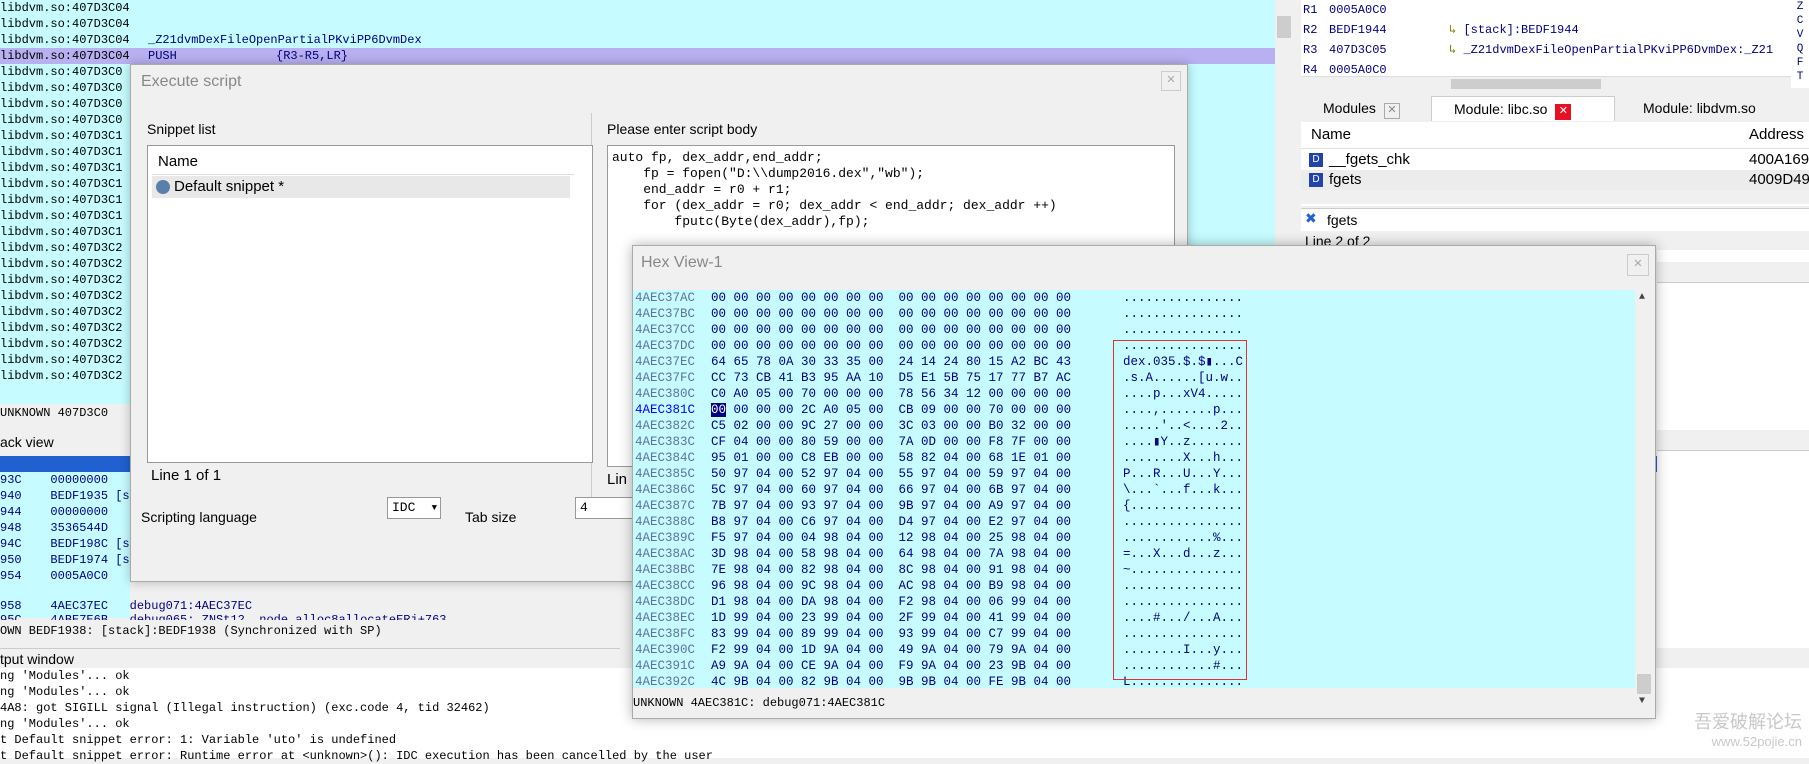 The image size is (1809, 764). What do you see at coordinates (1523, 108) in the screenshot?
I see `tab-module-libc: Module: libc.so ✕` at bounding box center [1523, 108].